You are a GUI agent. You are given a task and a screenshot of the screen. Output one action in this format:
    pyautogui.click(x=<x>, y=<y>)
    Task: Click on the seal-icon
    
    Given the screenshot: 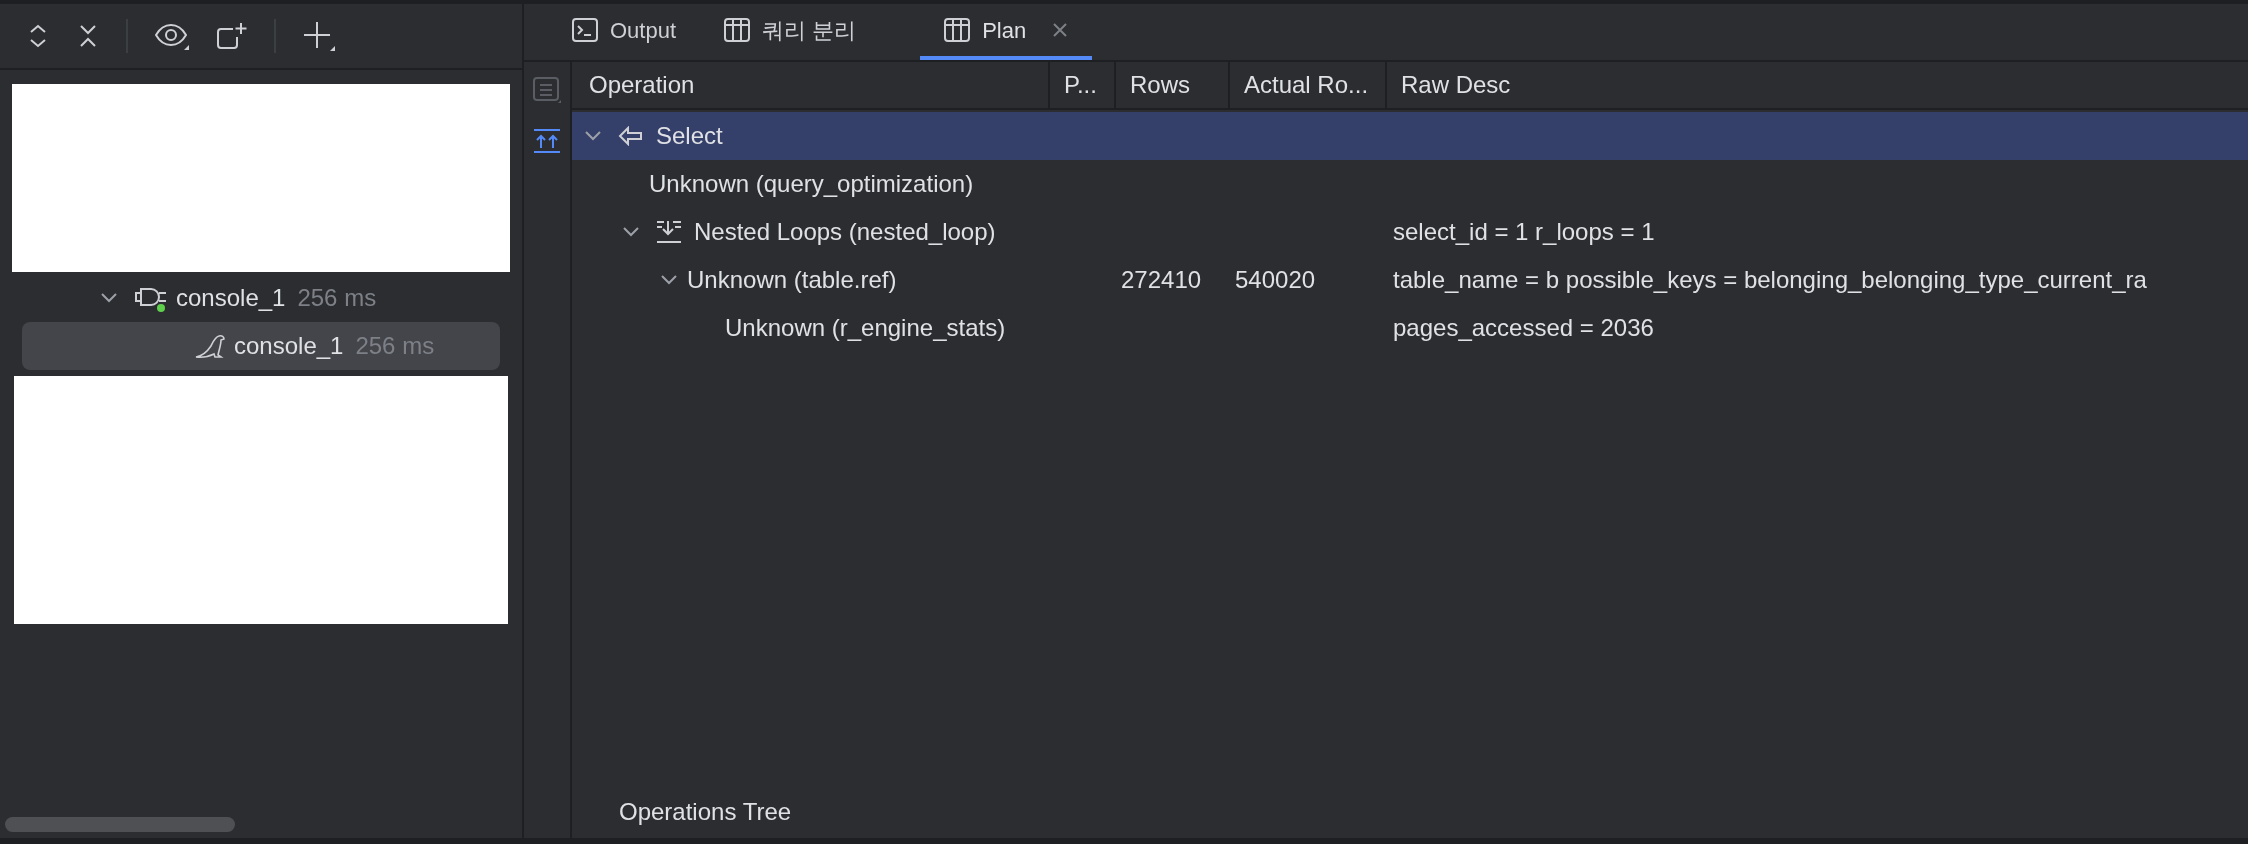 What is the action you would take?
    pyautogui.click(x=210, y=346)
    